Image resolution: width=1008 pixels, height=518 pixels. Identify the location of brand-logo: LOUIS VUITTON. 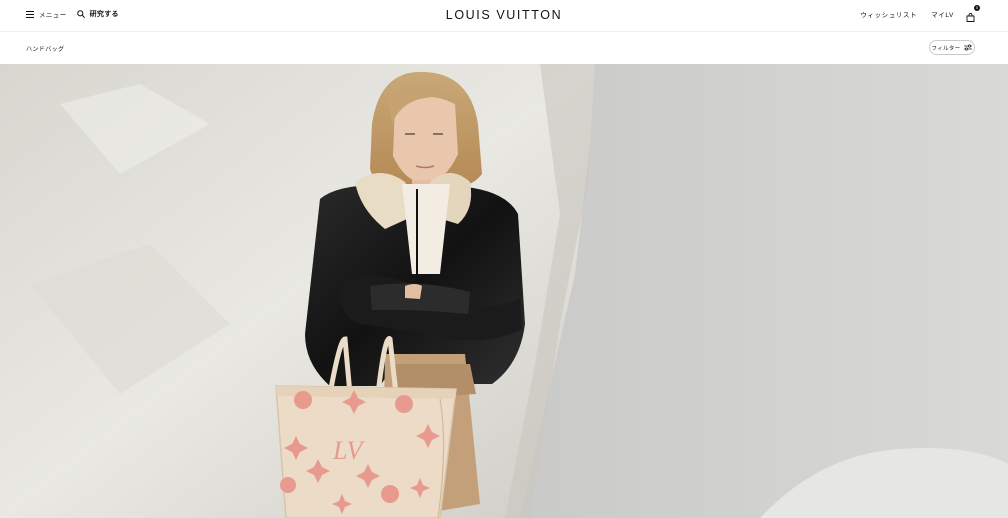
(504, 15).